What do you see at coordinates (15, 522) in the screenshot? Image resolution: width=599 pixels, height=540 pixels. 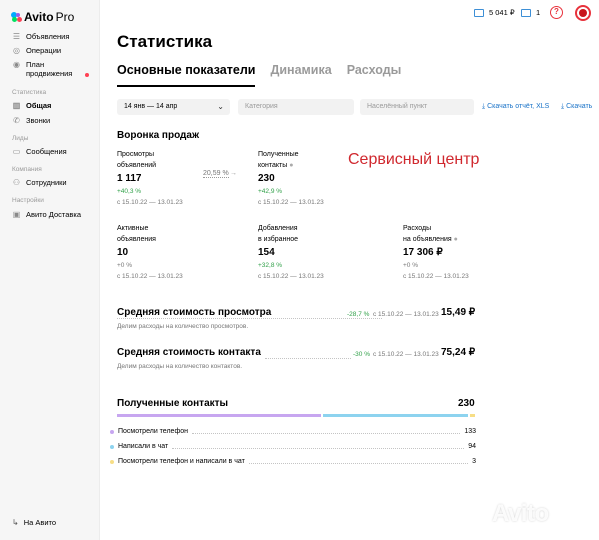 I see `arrow-back-icon: ↳` at bounding box center [15, 522].